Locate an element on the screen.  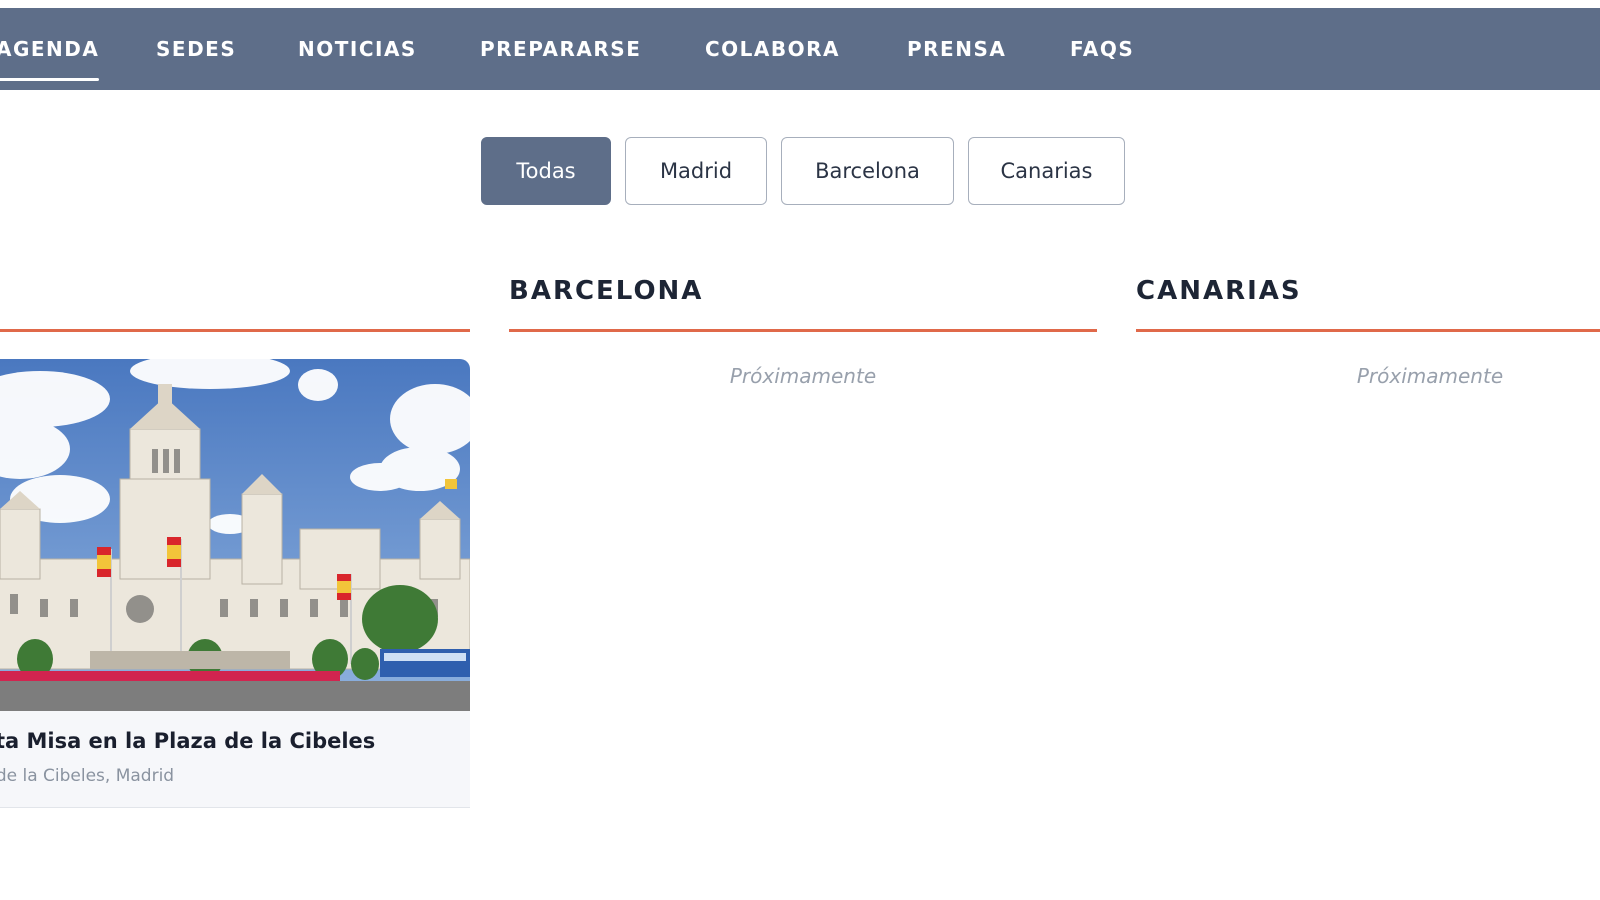
filter-barcelona-button: Barcelona is located at coordinates (867, 171).